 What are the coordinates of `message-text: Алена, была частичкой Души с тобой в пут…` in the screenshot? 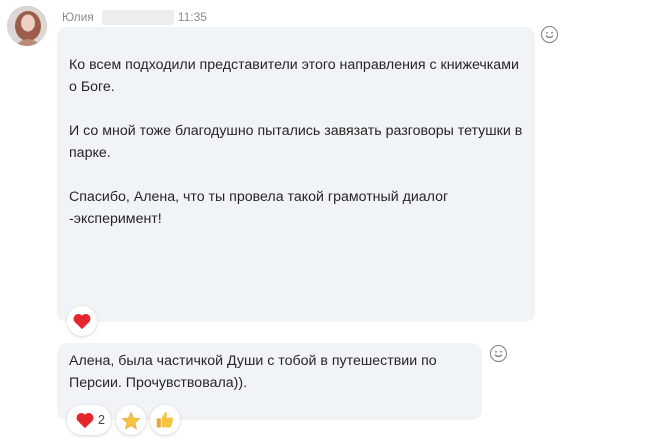 It's located at (253, 372).